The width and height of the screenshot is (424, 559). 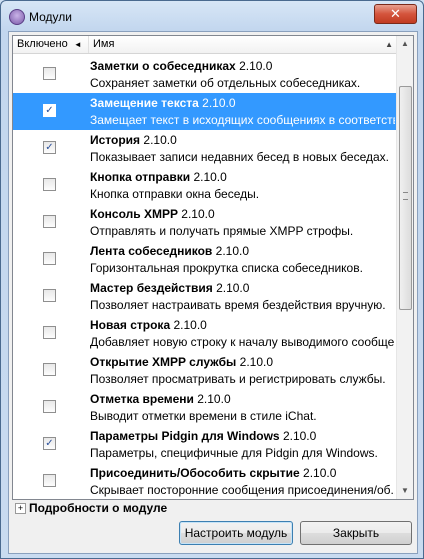 I want to click on plugin-title: Замещение текста 2.10.0, so click(x=163, y=103).